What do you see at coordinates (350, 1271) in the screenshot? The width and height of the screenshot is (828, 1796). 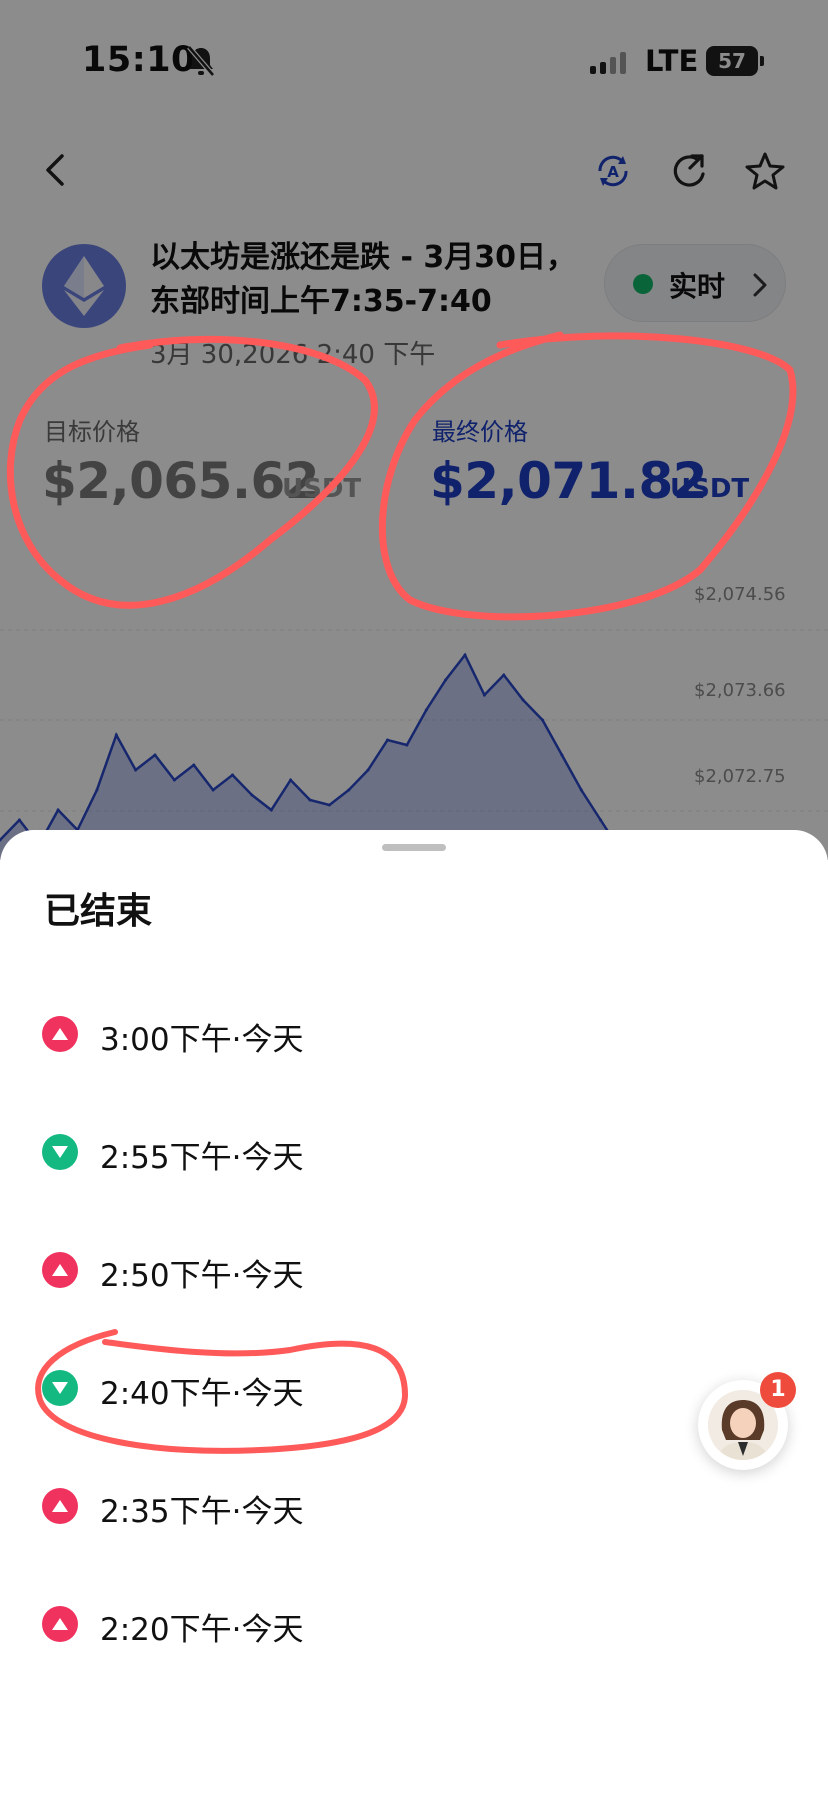 I see `round-list-item: 2:50下午·今天` at bounding box center [350, 1271].